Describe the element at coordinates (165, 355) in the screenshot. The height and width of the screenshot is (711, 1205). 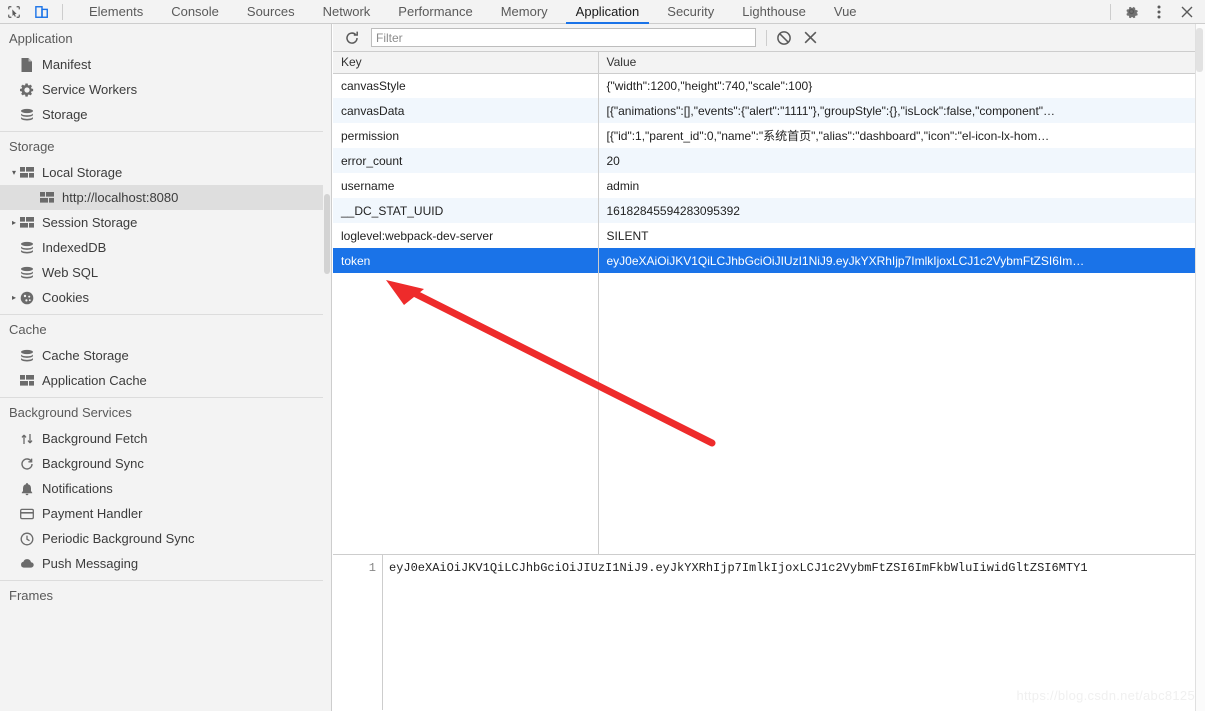
I see `sidebar-item-cache-storage: Cache Storage` at that location.